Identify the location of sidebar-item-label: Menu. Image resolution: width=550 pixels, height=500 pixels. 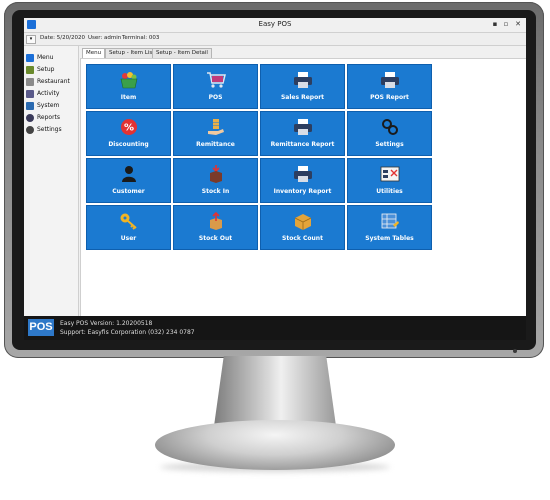
(45, 57).